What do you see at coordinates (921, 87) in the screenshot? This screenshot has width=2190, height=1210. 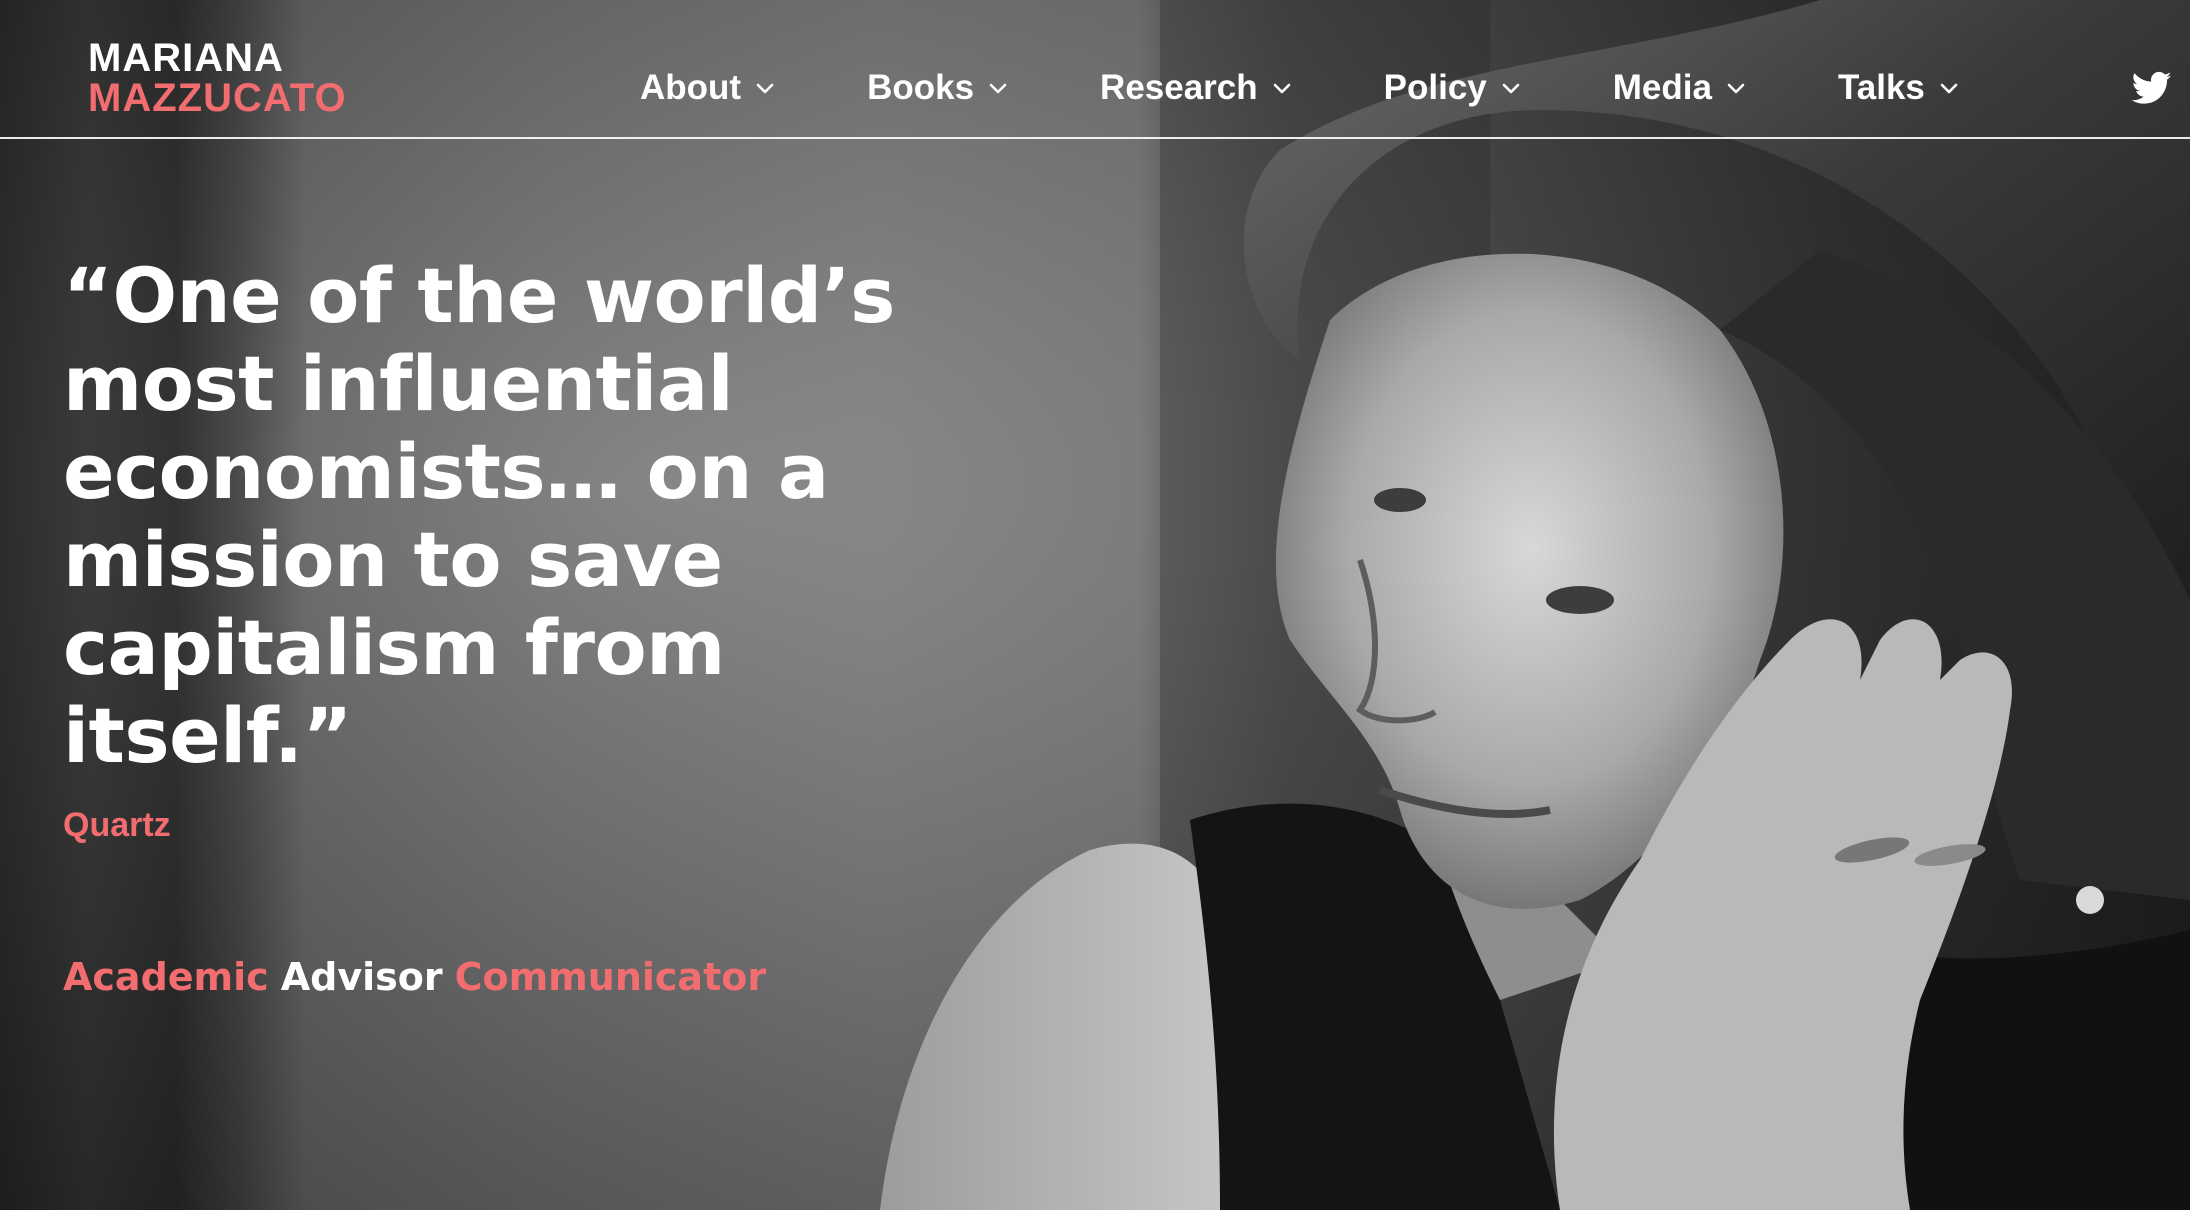 I see `nav-item-label: Books` at bounding box center [921, 87].